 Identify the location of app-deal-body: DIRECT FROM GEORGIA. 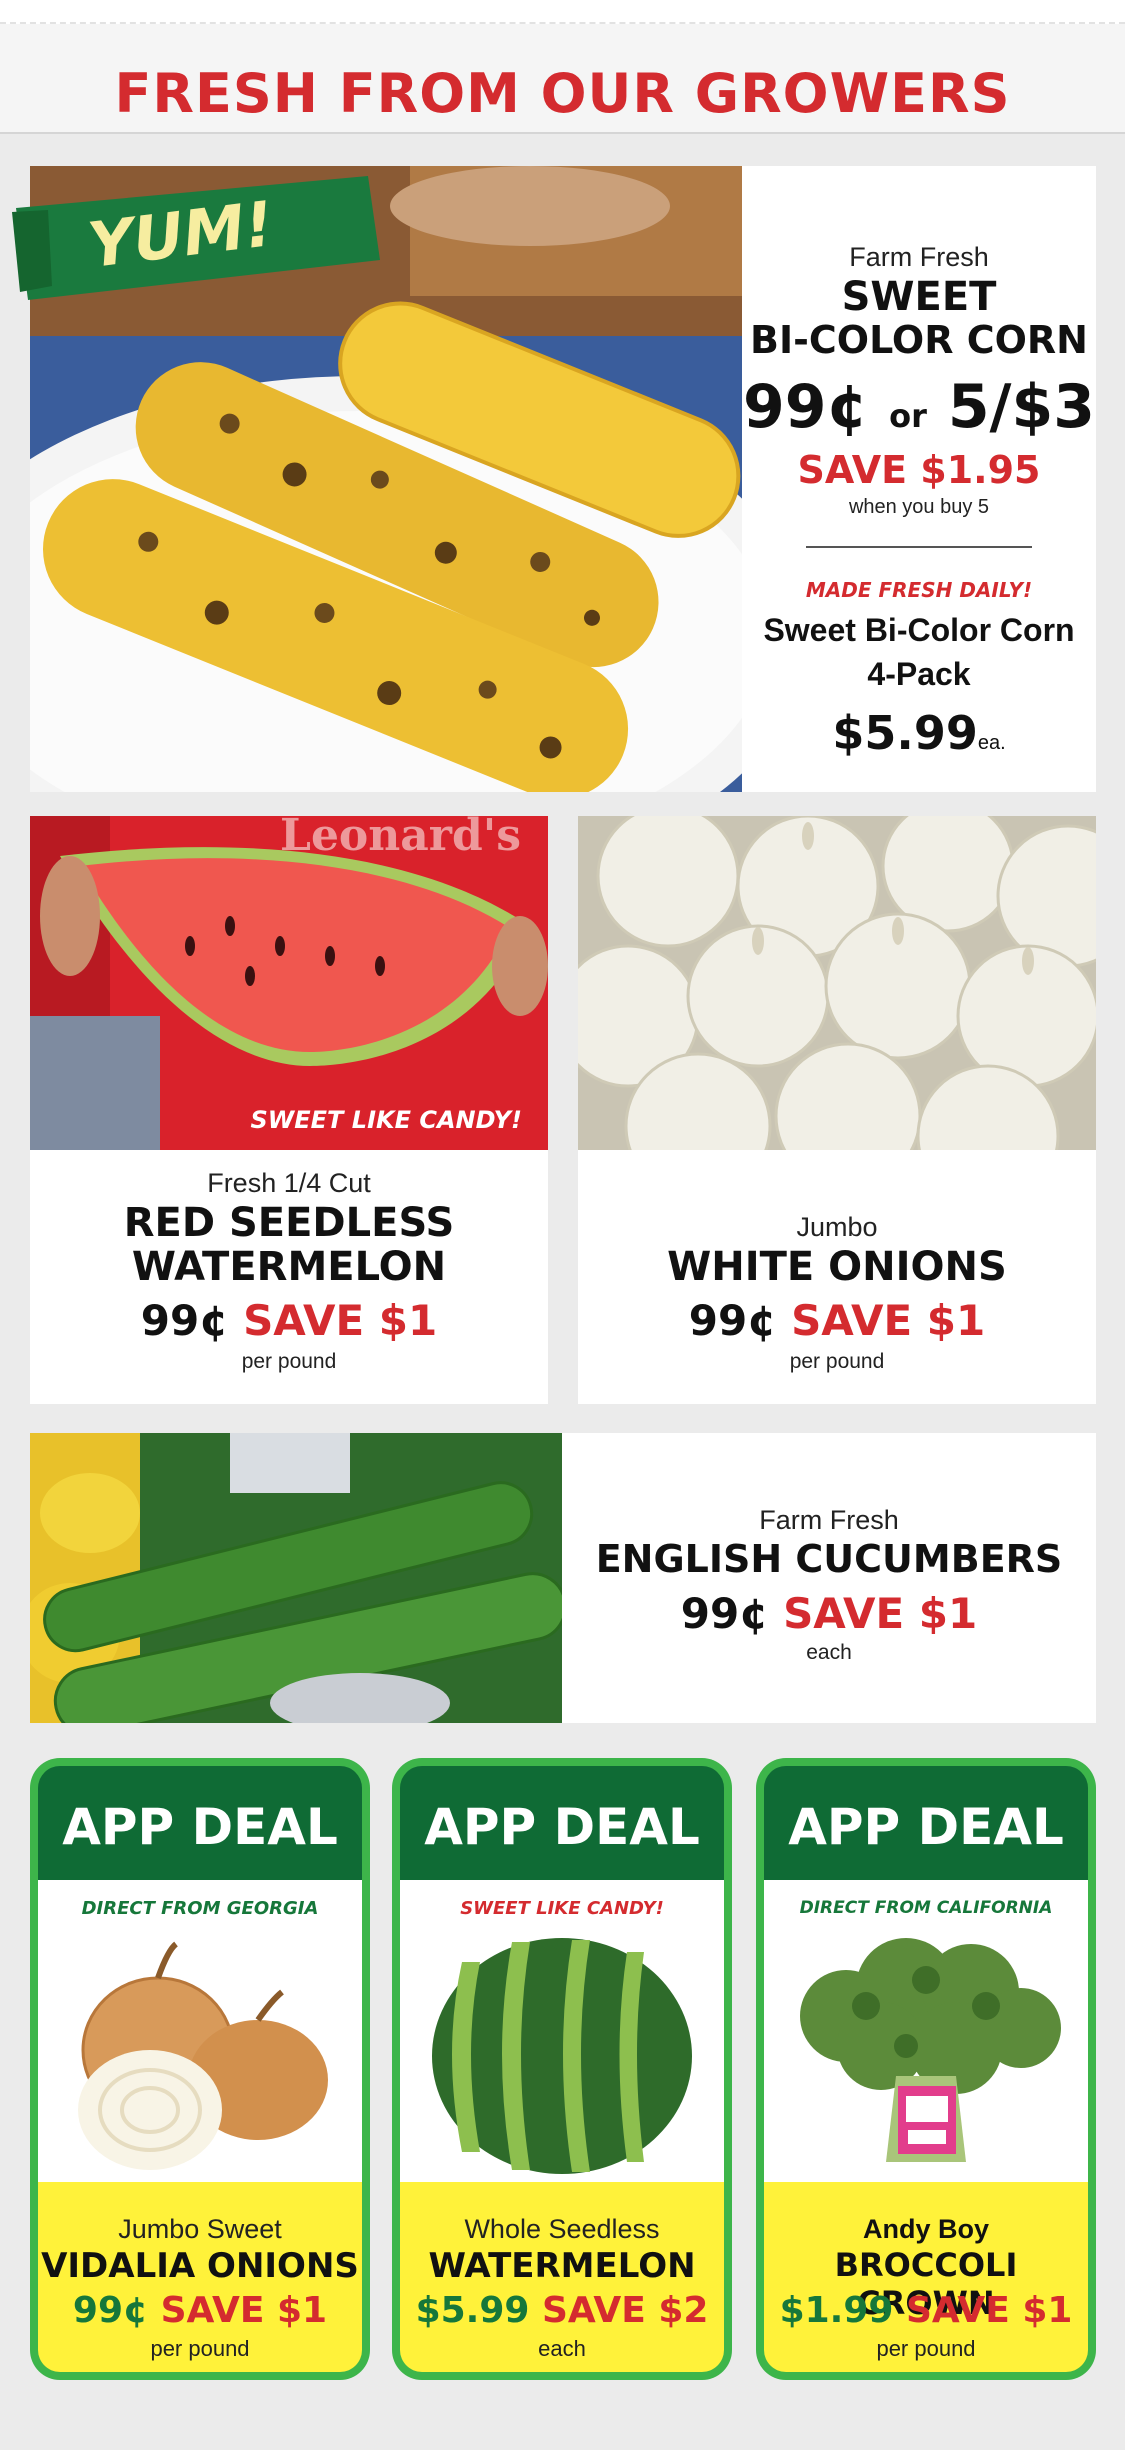
(200, 2031).